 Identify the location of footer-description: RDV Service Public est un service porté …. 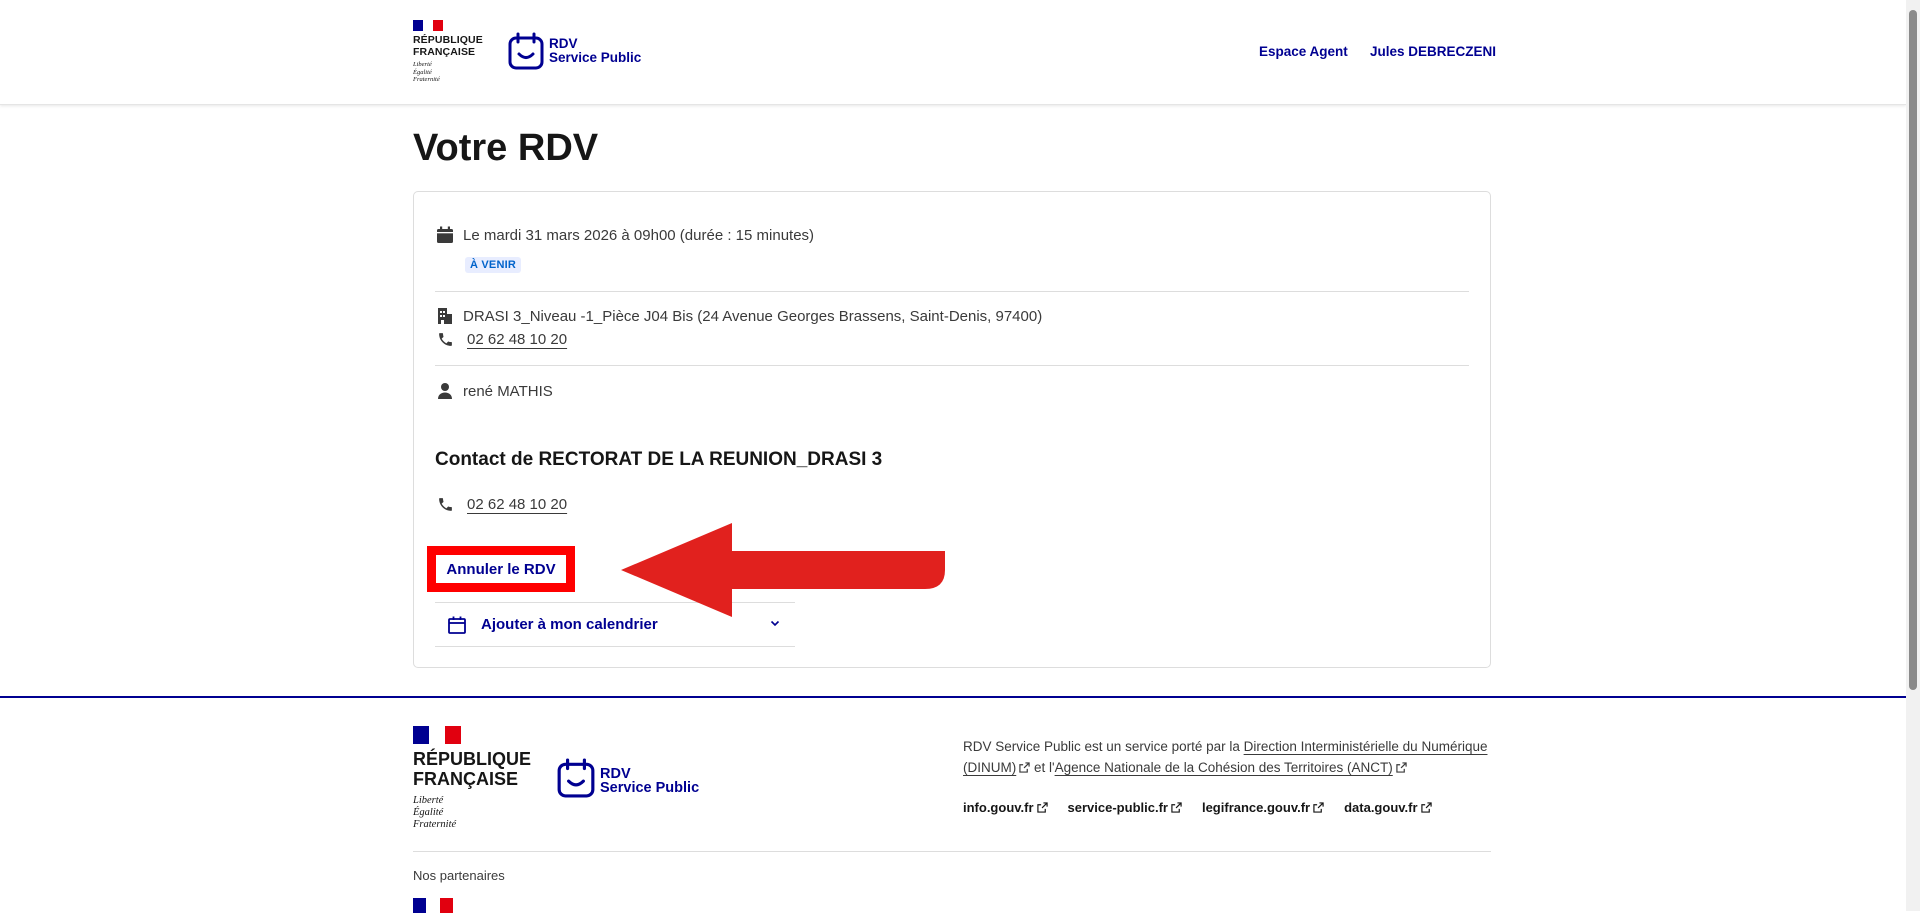
(1225, 757).